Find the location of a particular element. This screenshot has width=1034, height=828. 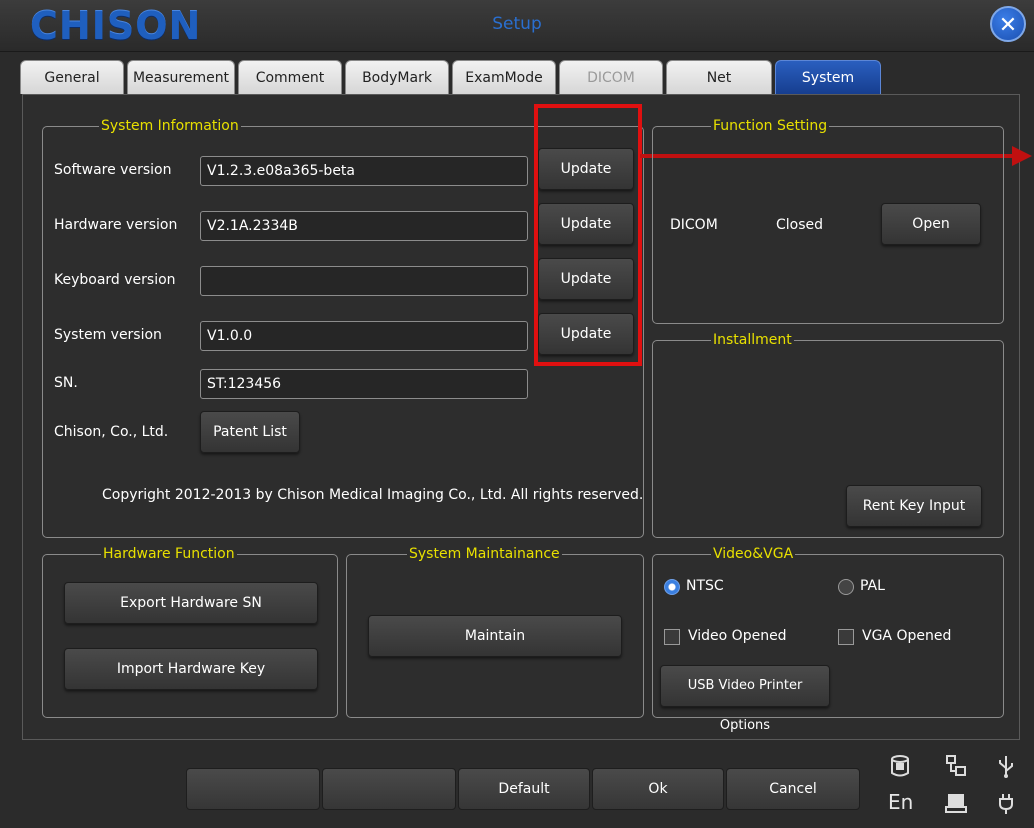

group-legend: Installment is located at coordinates (752, 340).